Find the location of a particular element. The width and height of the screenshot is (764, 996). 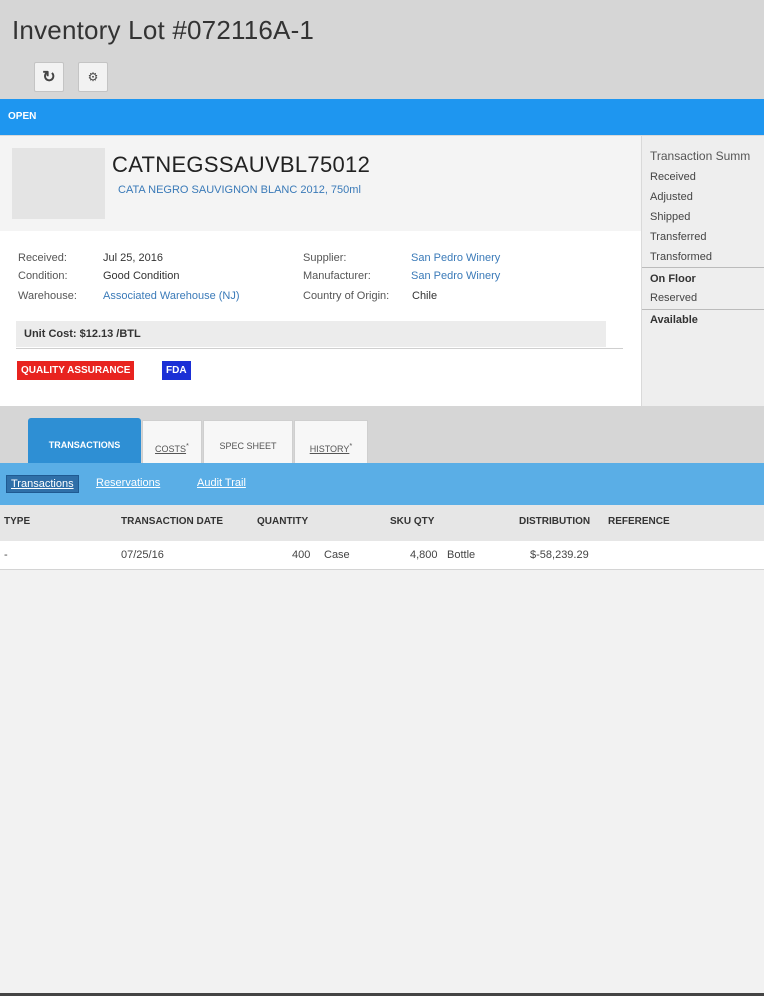

quality-assurance-tag: QUALITY ASSURANCE is located at coordinates (76, 370).